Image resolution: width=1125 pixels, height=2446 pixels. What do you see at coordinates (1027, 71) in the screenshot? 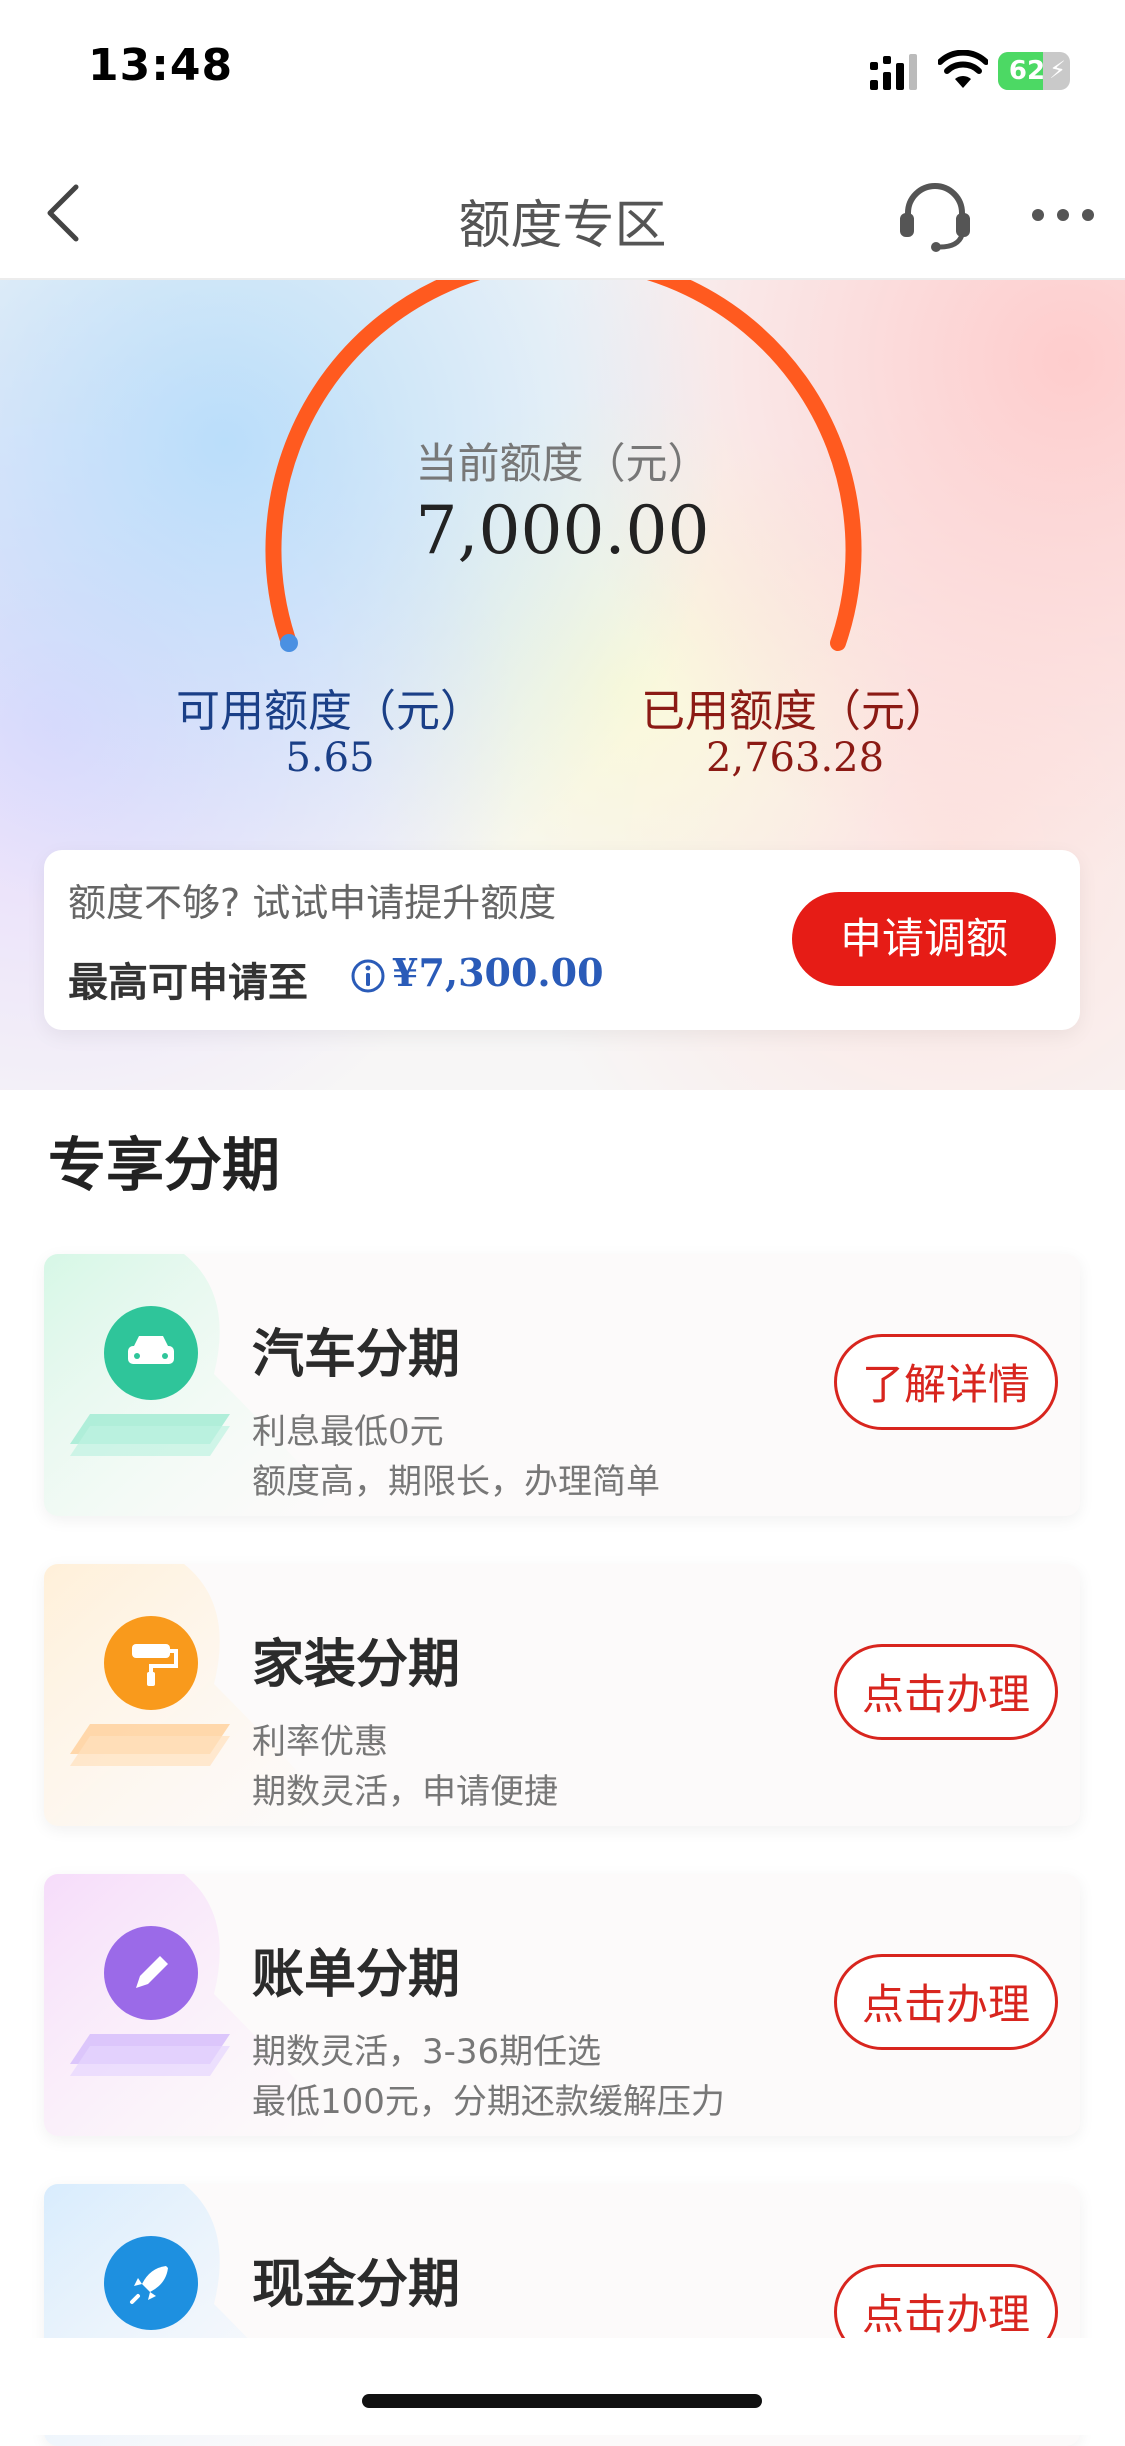
I see `battery-level: 62` at bounding box center [1027, 71].